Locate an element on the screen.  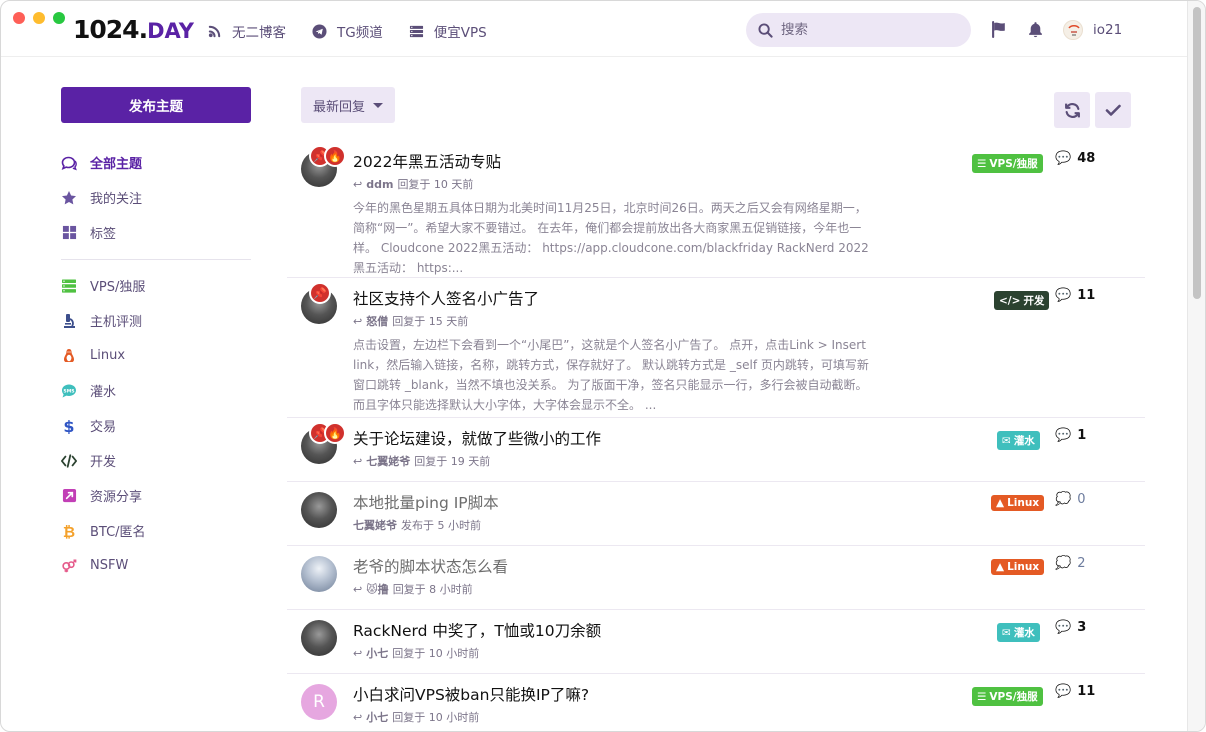
topic-meta: ↩ 小七 回复于 10 小时前 is located at coordinates (749, 717).